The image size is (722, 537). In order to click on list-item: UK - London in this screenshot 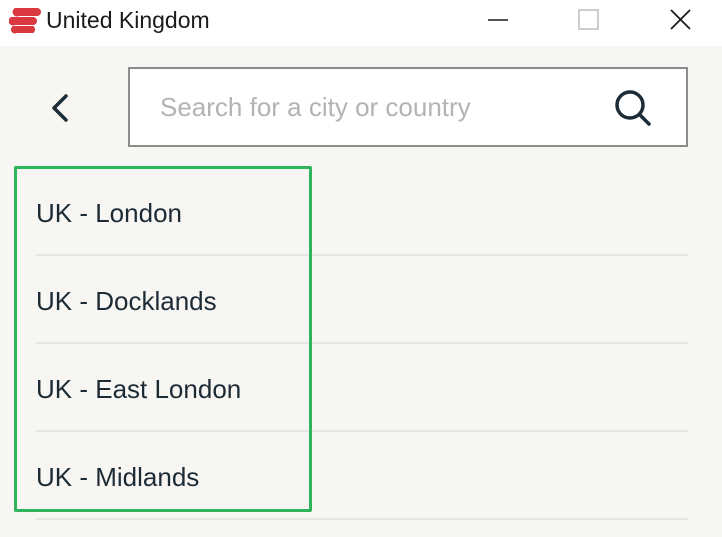, I will do `click(362, 212)`.